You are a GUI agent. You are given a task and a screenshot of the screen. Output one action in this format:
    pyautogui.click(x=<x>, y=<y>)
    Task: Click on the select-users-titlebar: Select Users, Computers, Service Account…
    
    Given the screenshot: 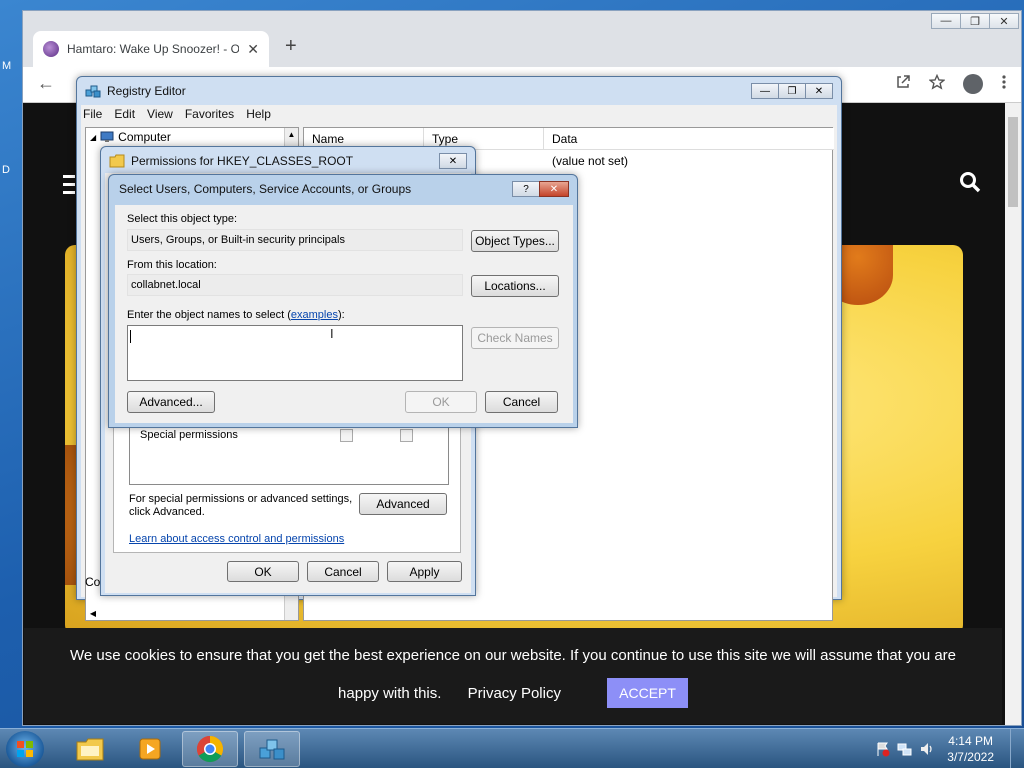 What is the action you would take?
    pyautogui.click(x=343, y=189)
    